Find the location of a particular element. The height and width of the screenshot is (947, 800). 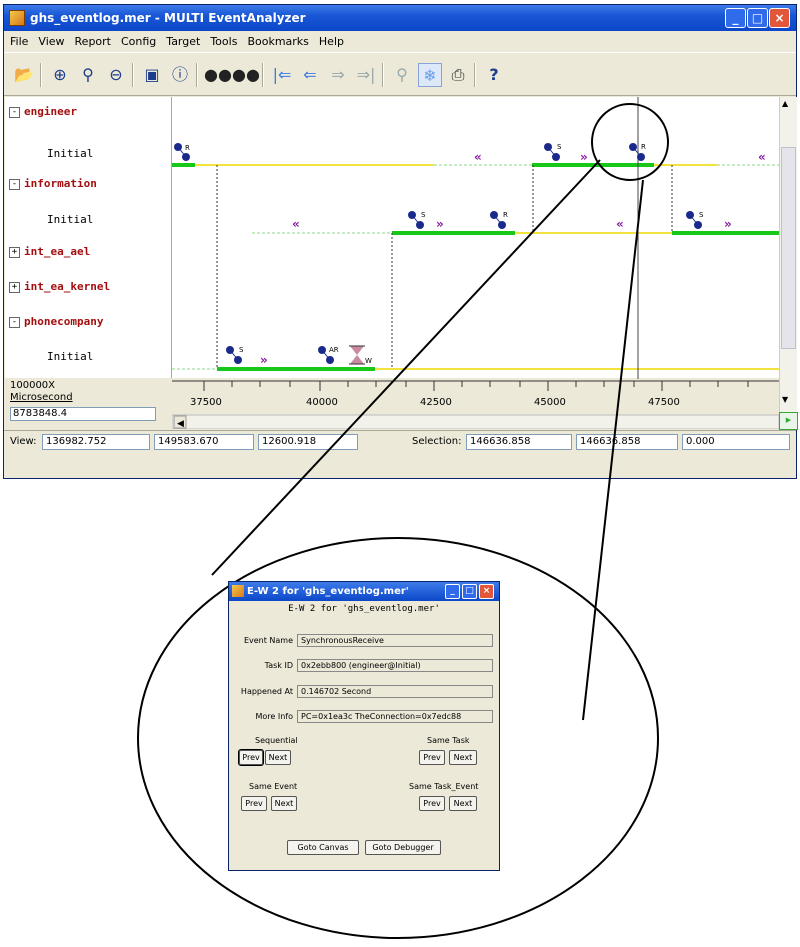

dialog-minimize-button: _ is located at coordinates (452, 591).